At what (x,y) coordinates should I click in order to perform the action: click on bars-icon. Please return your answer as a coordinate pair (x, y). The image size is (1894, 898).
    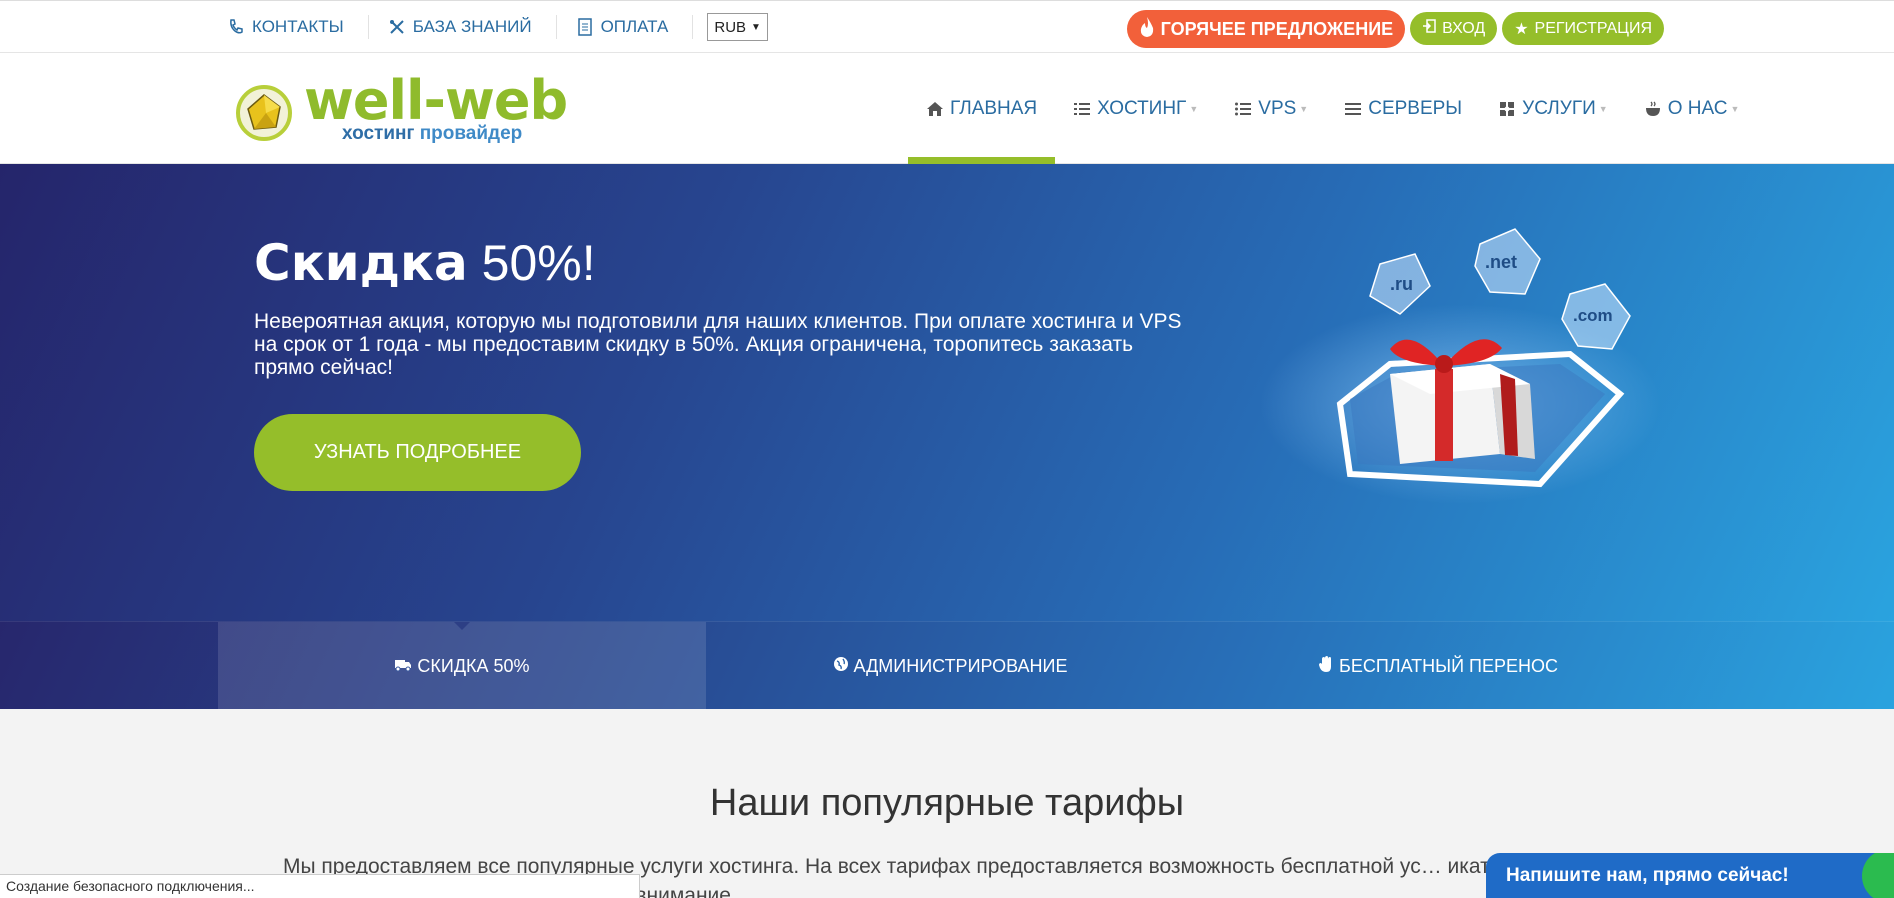
    Looking at the image, I should click on (1353, 109).